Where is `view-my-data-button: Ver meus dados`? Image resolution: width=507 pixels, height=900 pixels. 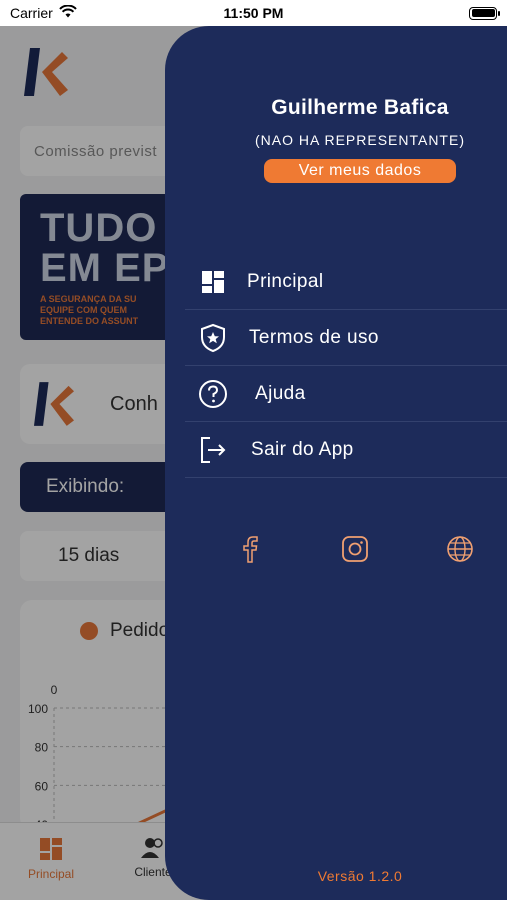 view-my-data-button: Ver meus dados is located at coordinates (360, 171).